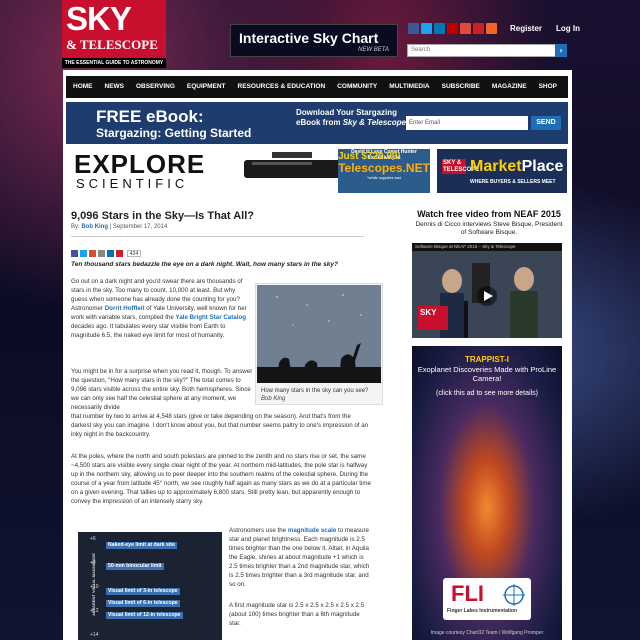  Describe the element at coordinates (94, 611) in the screenshot. I see `magnitude-tick: +12` at that location.